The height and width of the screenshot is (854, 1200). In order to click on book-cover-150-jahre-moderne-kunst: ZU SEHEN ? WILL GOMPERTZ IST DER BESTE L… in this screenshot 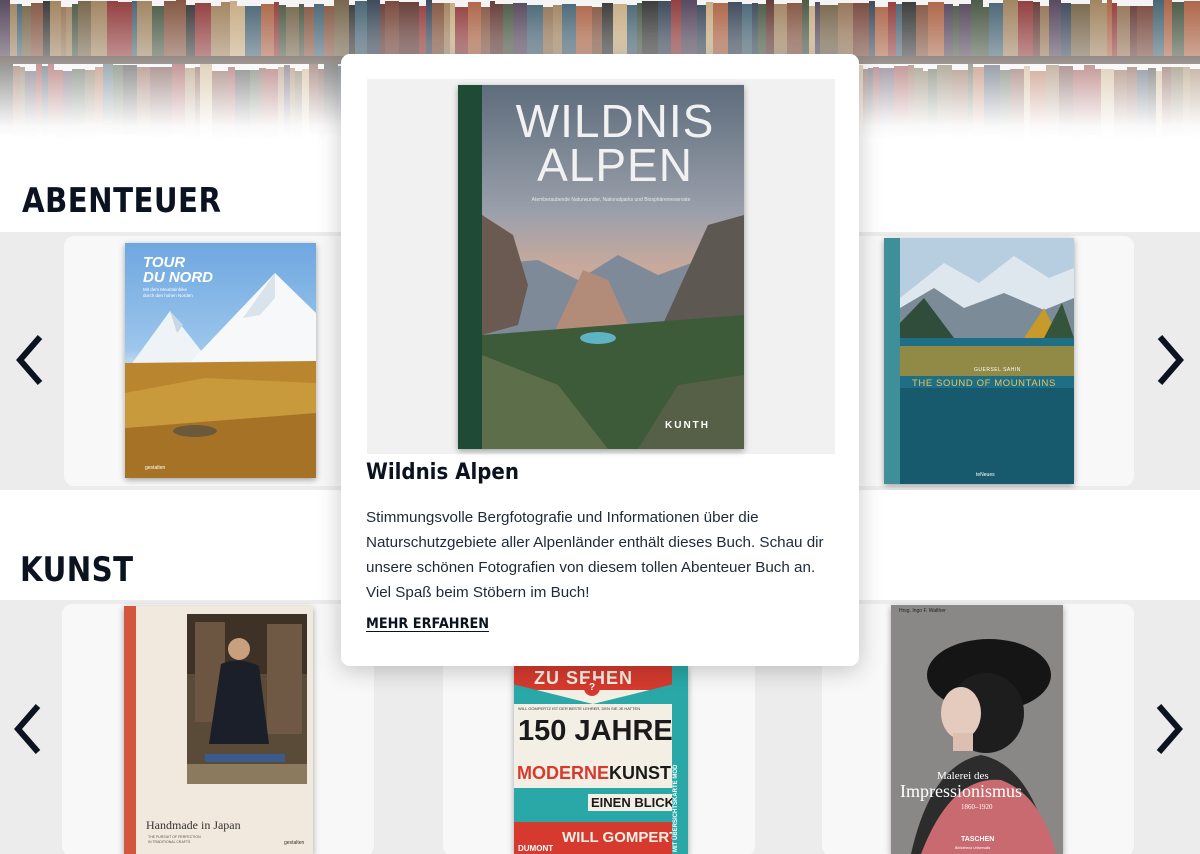, I will do `click(601, 760)`.